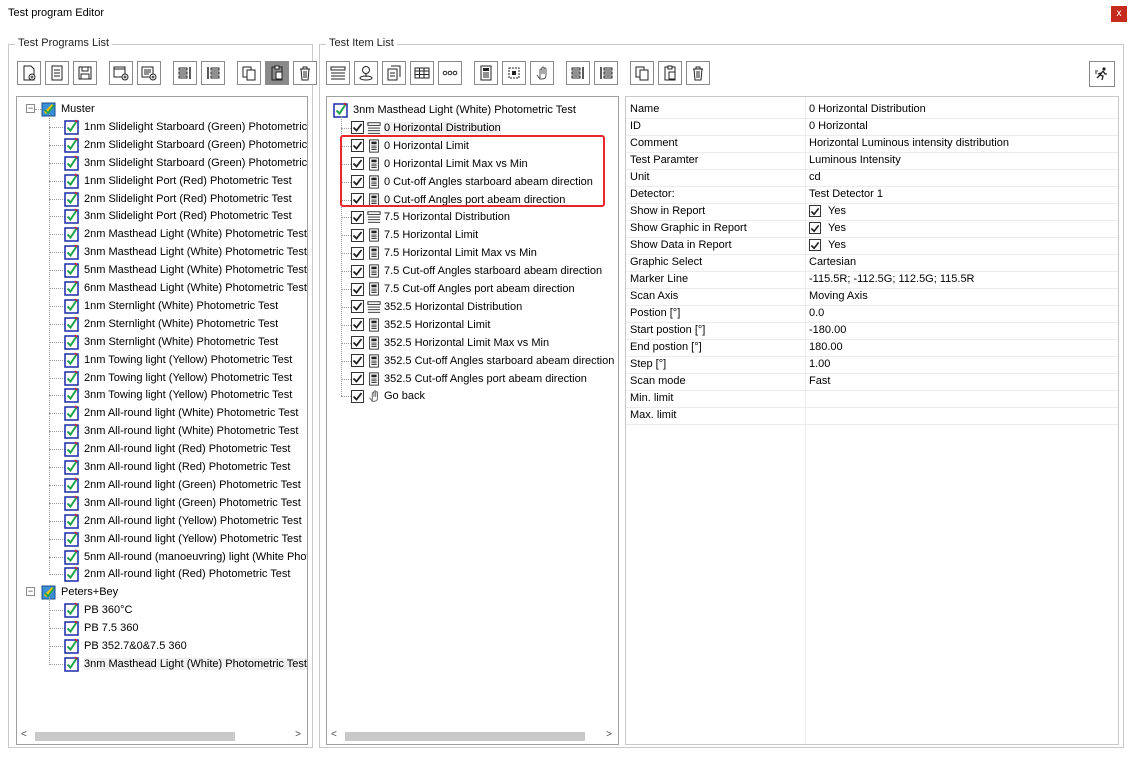  I want to click on new-program-button, so click(29, 73).